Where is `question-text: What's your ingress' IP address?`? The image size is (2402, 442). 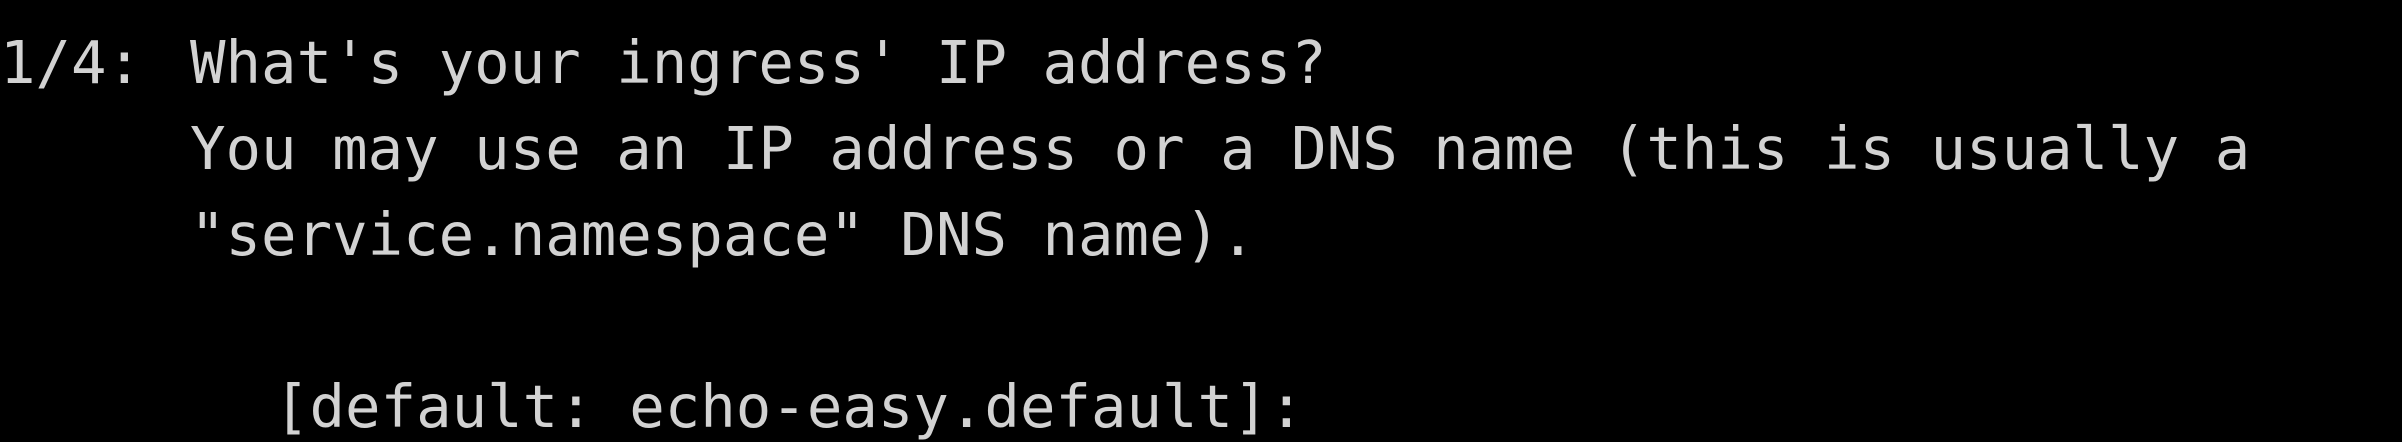 question-text: What's your ingress' IP address? is located at coordinates (758, 62).